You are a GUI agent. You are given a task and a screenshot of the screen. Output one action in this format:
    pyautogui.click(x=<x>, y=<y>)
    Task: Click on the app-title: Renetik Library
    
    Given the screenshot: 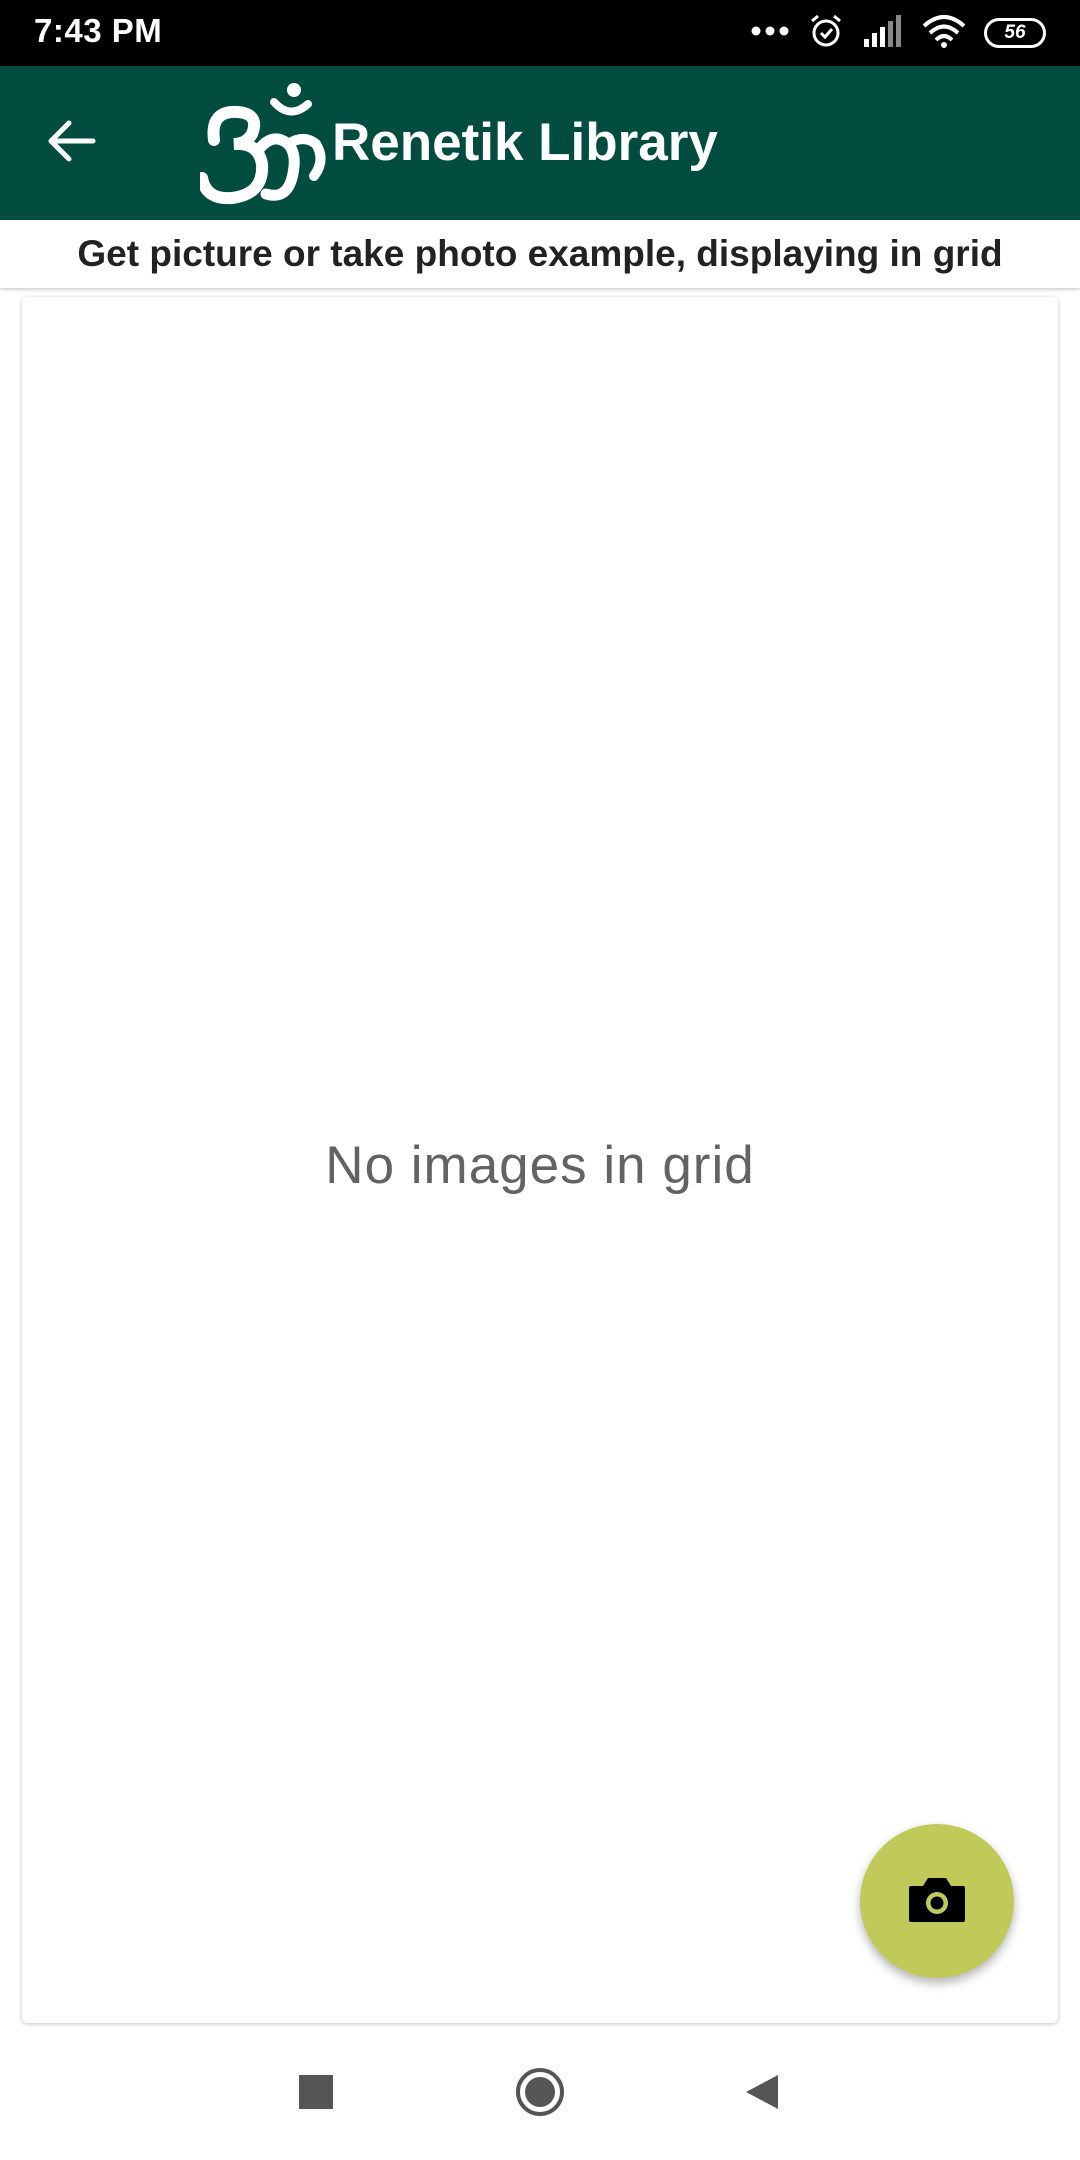 What is the action you would take?
    pyautogui.click(x=525, y=142)
    